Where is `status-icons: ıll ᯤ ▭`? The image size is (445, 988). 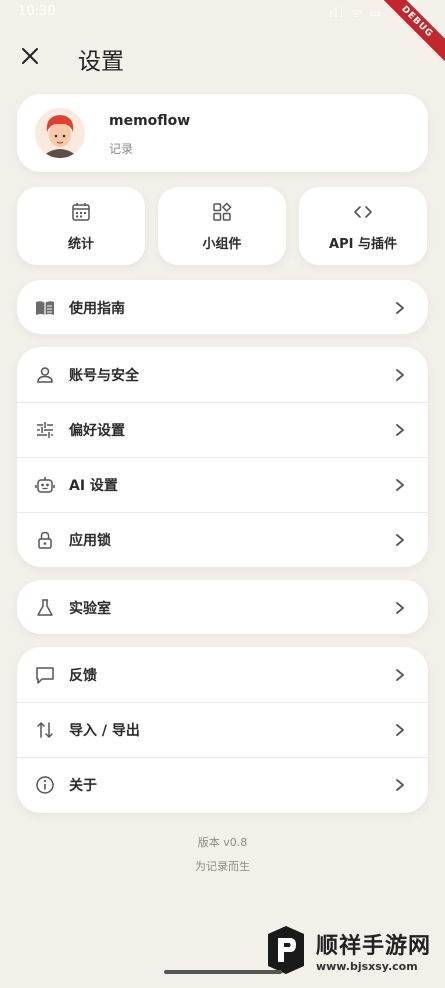
status-icons: ıll ᯤ ▭ is located at coordinates (356, 13).